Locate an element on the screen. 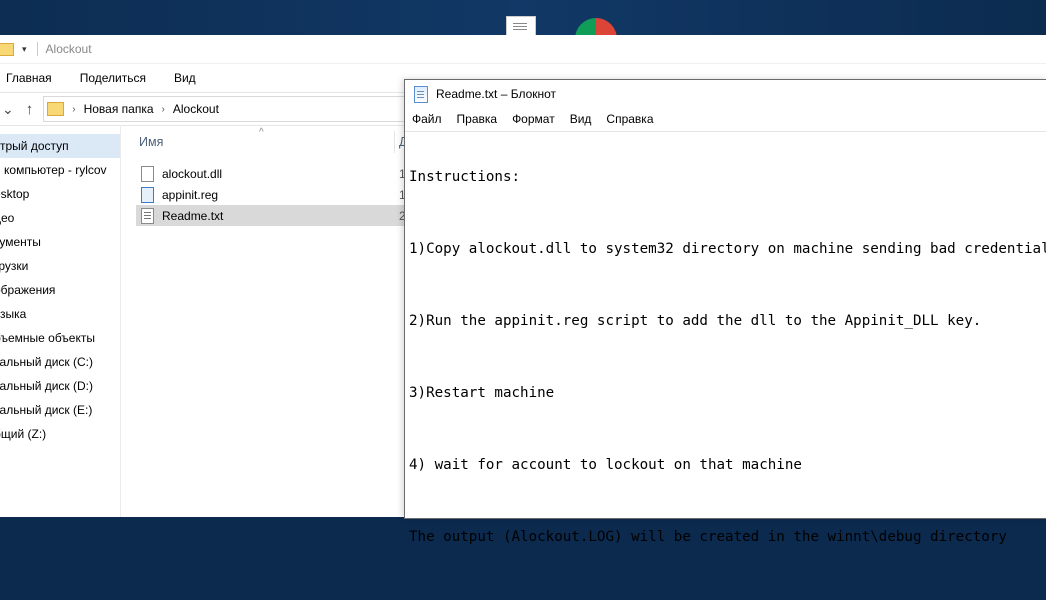  text-line: 3)Restart machine is located at coordinates (482, 393).